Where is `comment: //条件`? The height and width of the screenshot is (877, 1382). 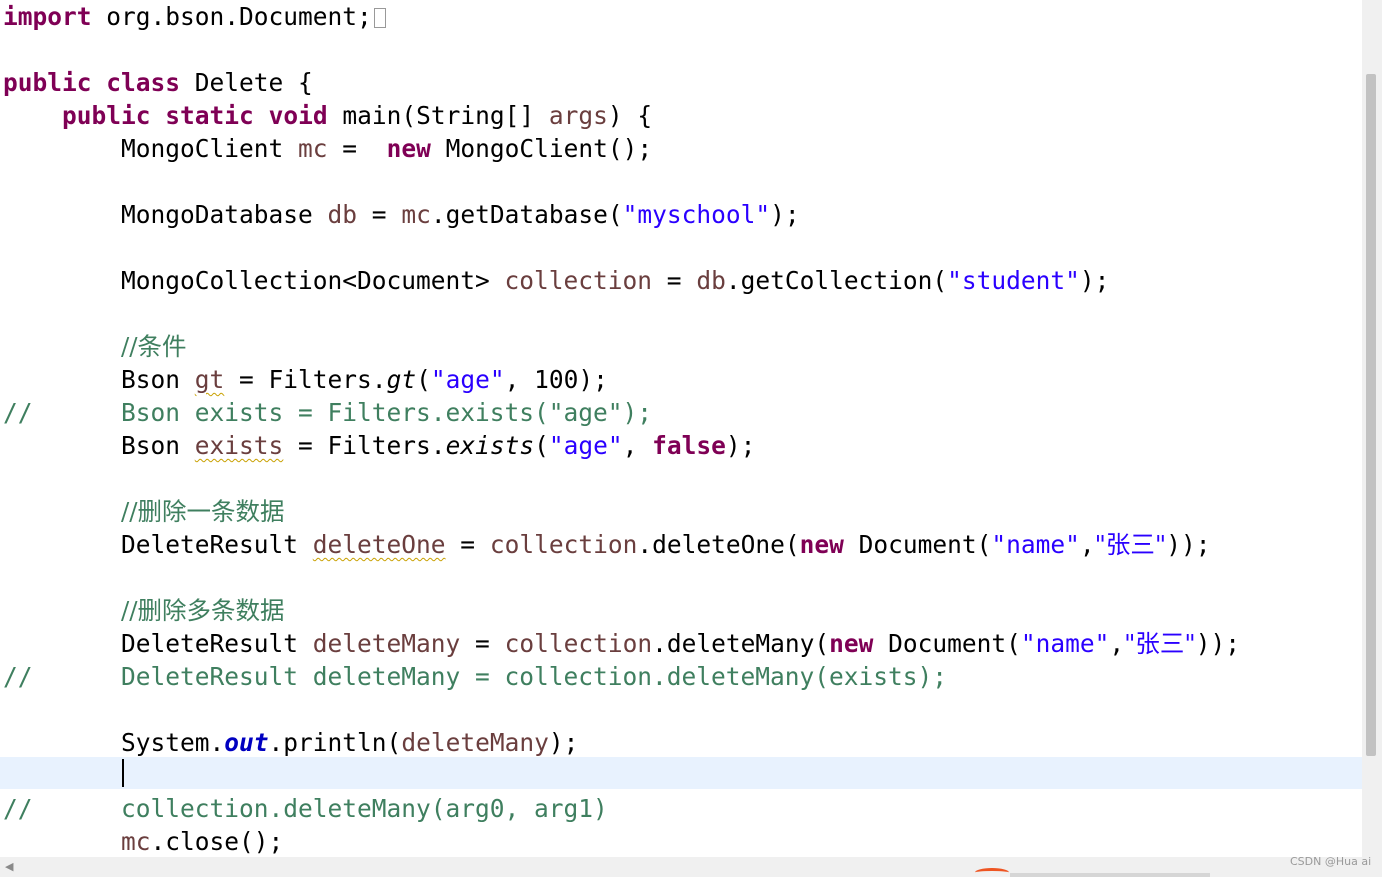
comment: //条件 is located at coordinates (154, 346).